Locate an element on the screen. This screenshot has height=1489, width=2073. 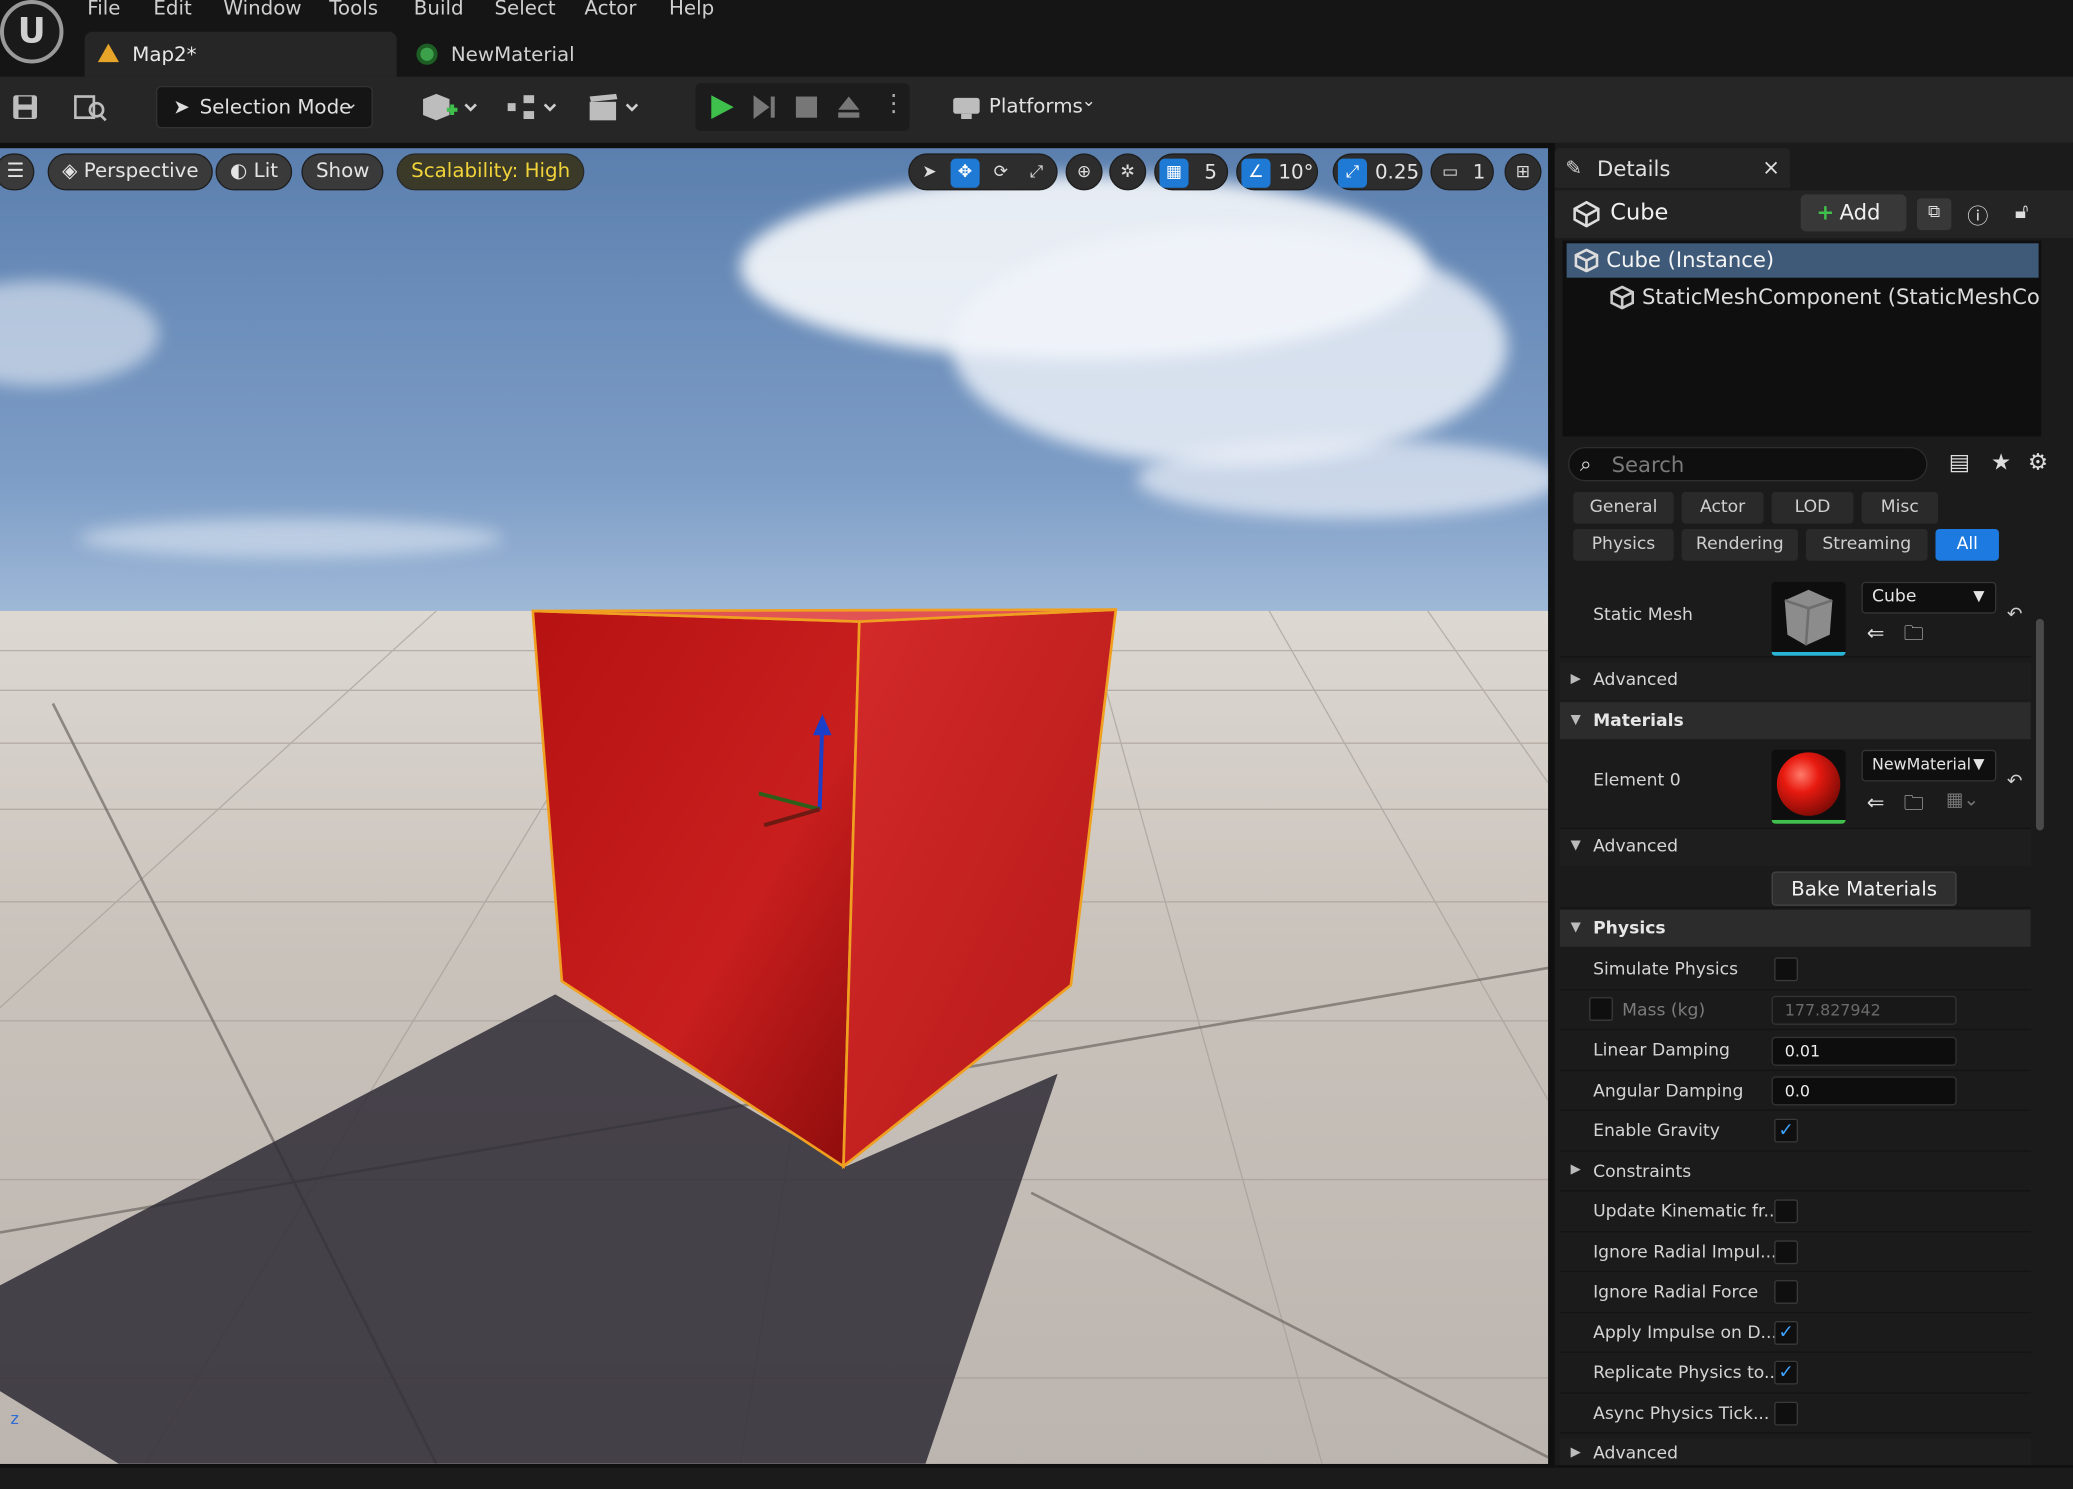
stop-icon is located at coordinates (806, 107).